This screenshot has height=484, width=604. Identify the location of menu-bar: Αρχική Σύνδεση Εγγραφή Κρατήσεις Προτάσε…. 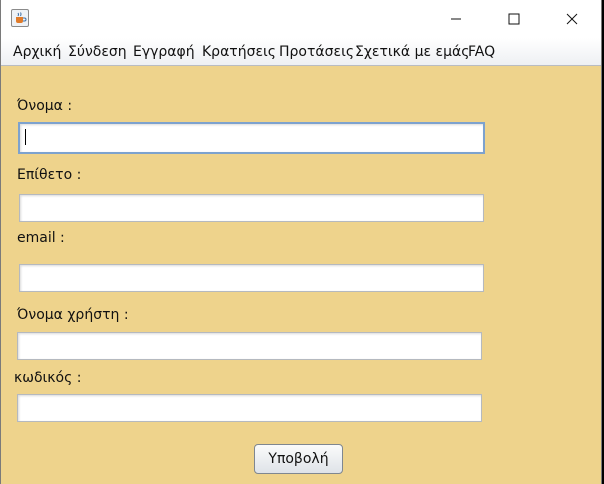
(301, 52).